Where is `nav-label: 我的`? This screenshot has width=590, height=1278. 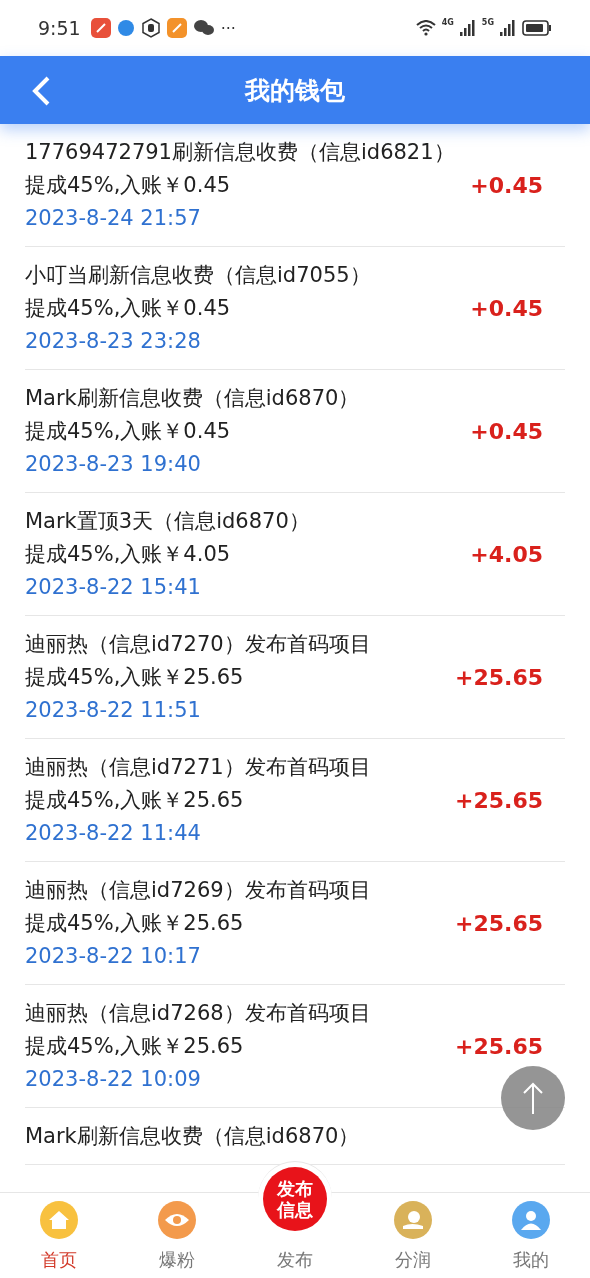
nav-label: 我的 is located at coordinates (531, 1260).